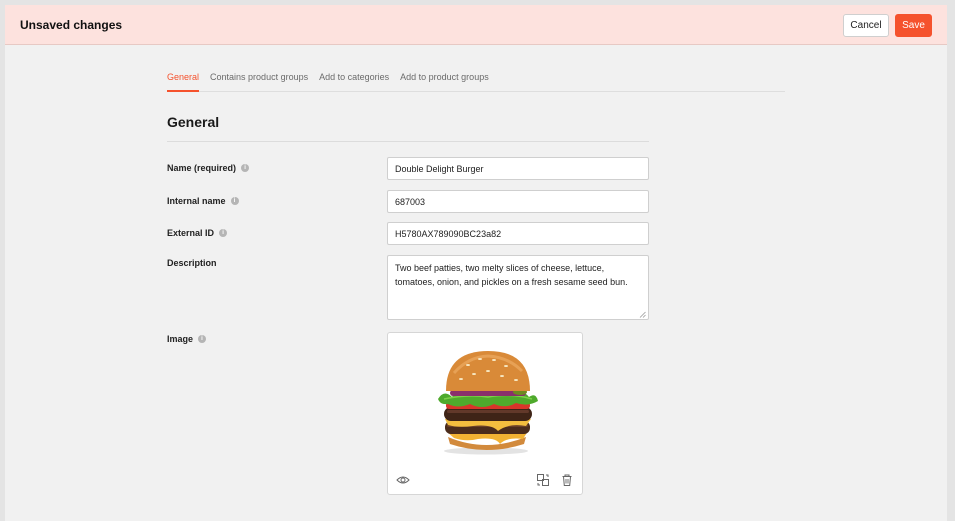 Image resolution: width=955 pixels, height=521 pixels. What do you see at coordinates (866, 25) in the screenshot?
I see `cancel-button: Cancel` at bounding box center [866, 25].